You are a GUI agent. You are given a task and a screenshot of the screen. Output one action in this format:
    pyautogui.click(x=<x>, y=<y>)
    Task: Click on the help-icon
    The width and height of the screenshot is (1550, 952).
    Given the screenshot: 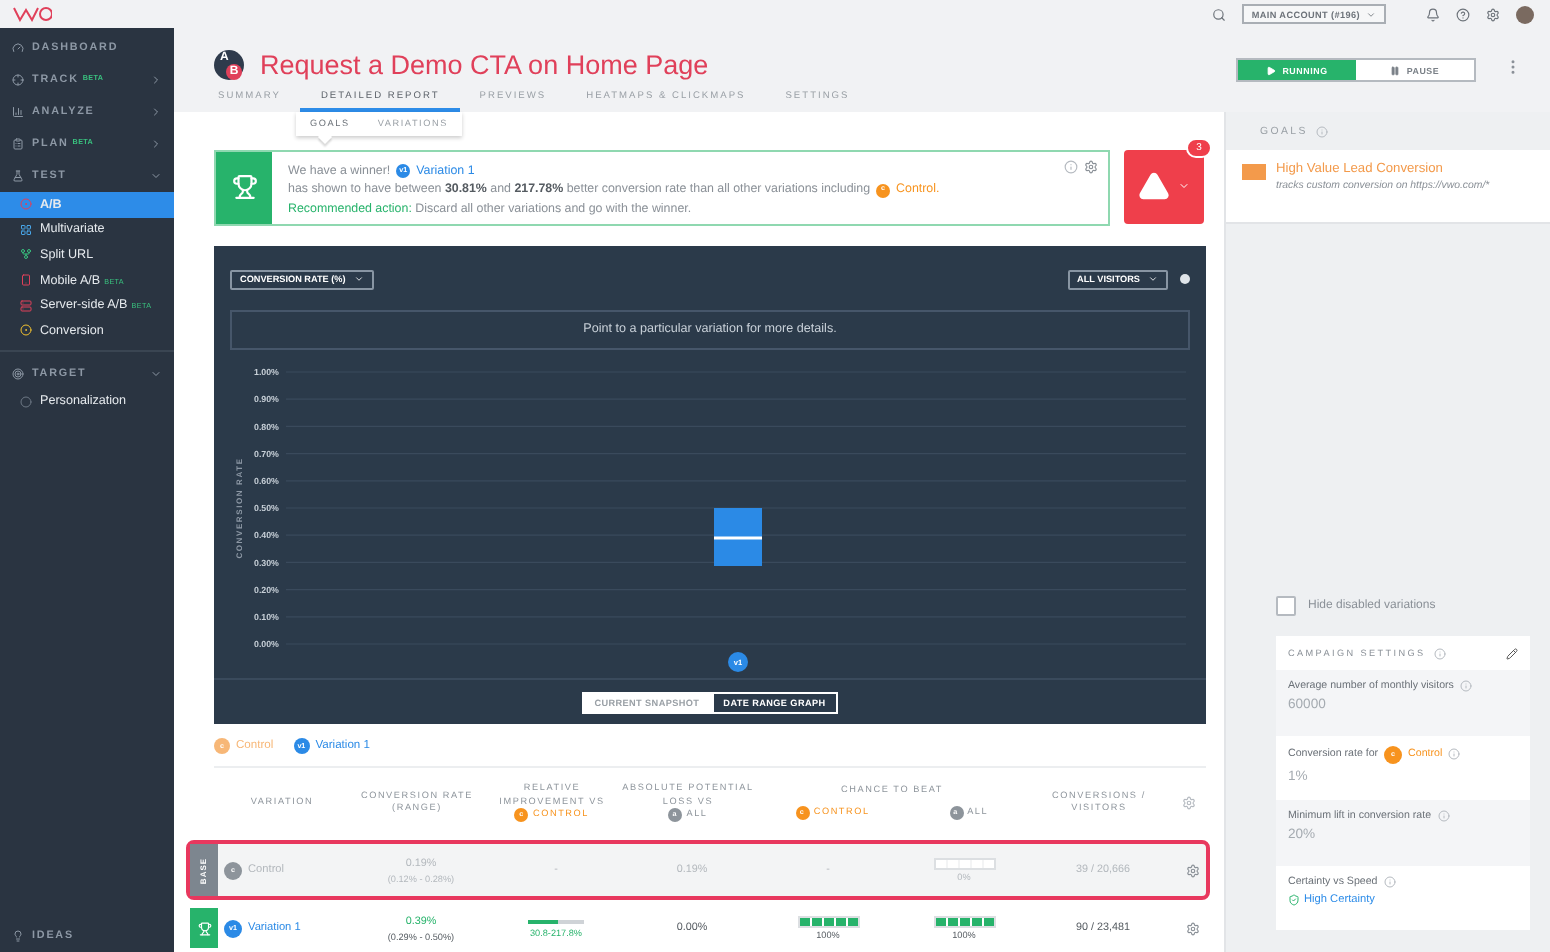 What is the action you would take?
    pyautogui.click(x=1463, y=14)
    